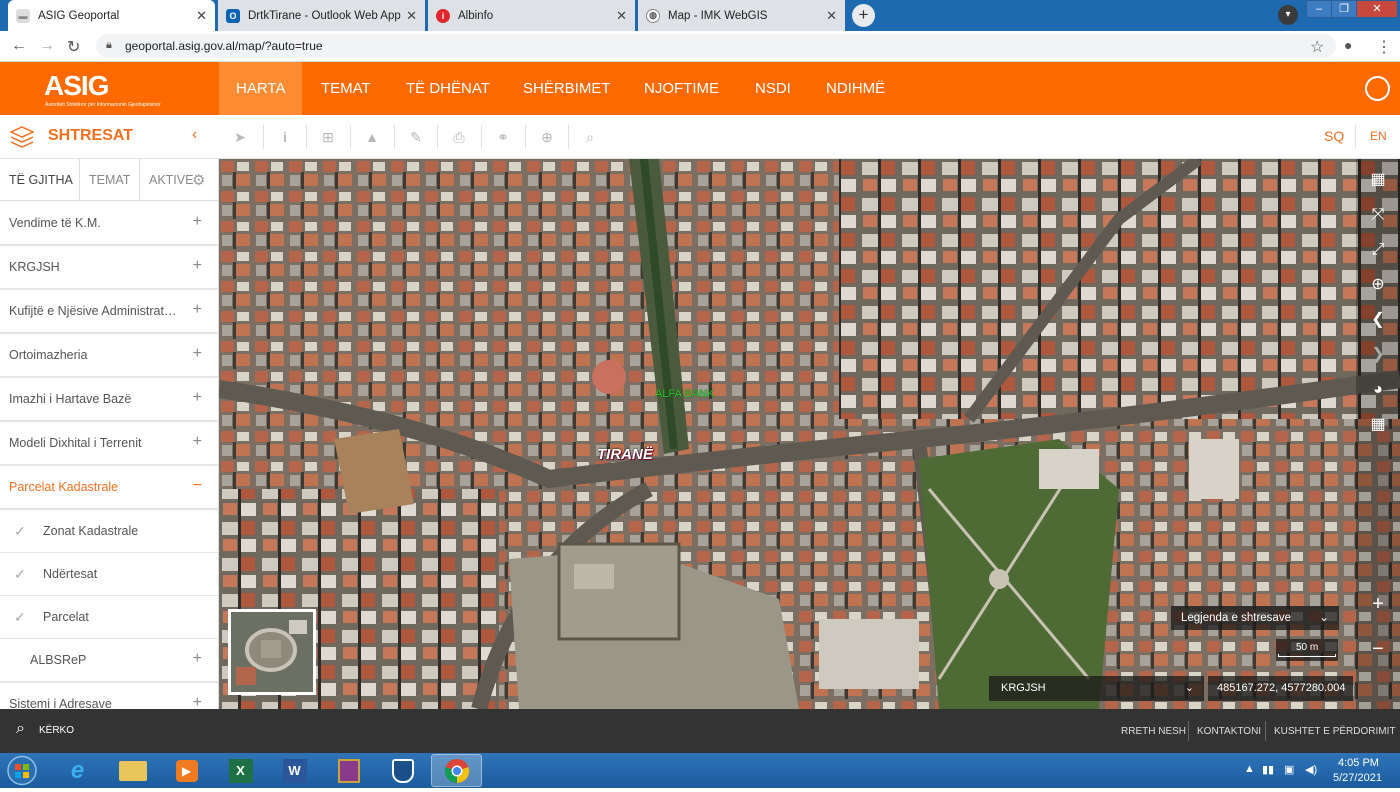 This screenshot has height=792, width=1400. I want to click on overview-map, so click(272, 652).